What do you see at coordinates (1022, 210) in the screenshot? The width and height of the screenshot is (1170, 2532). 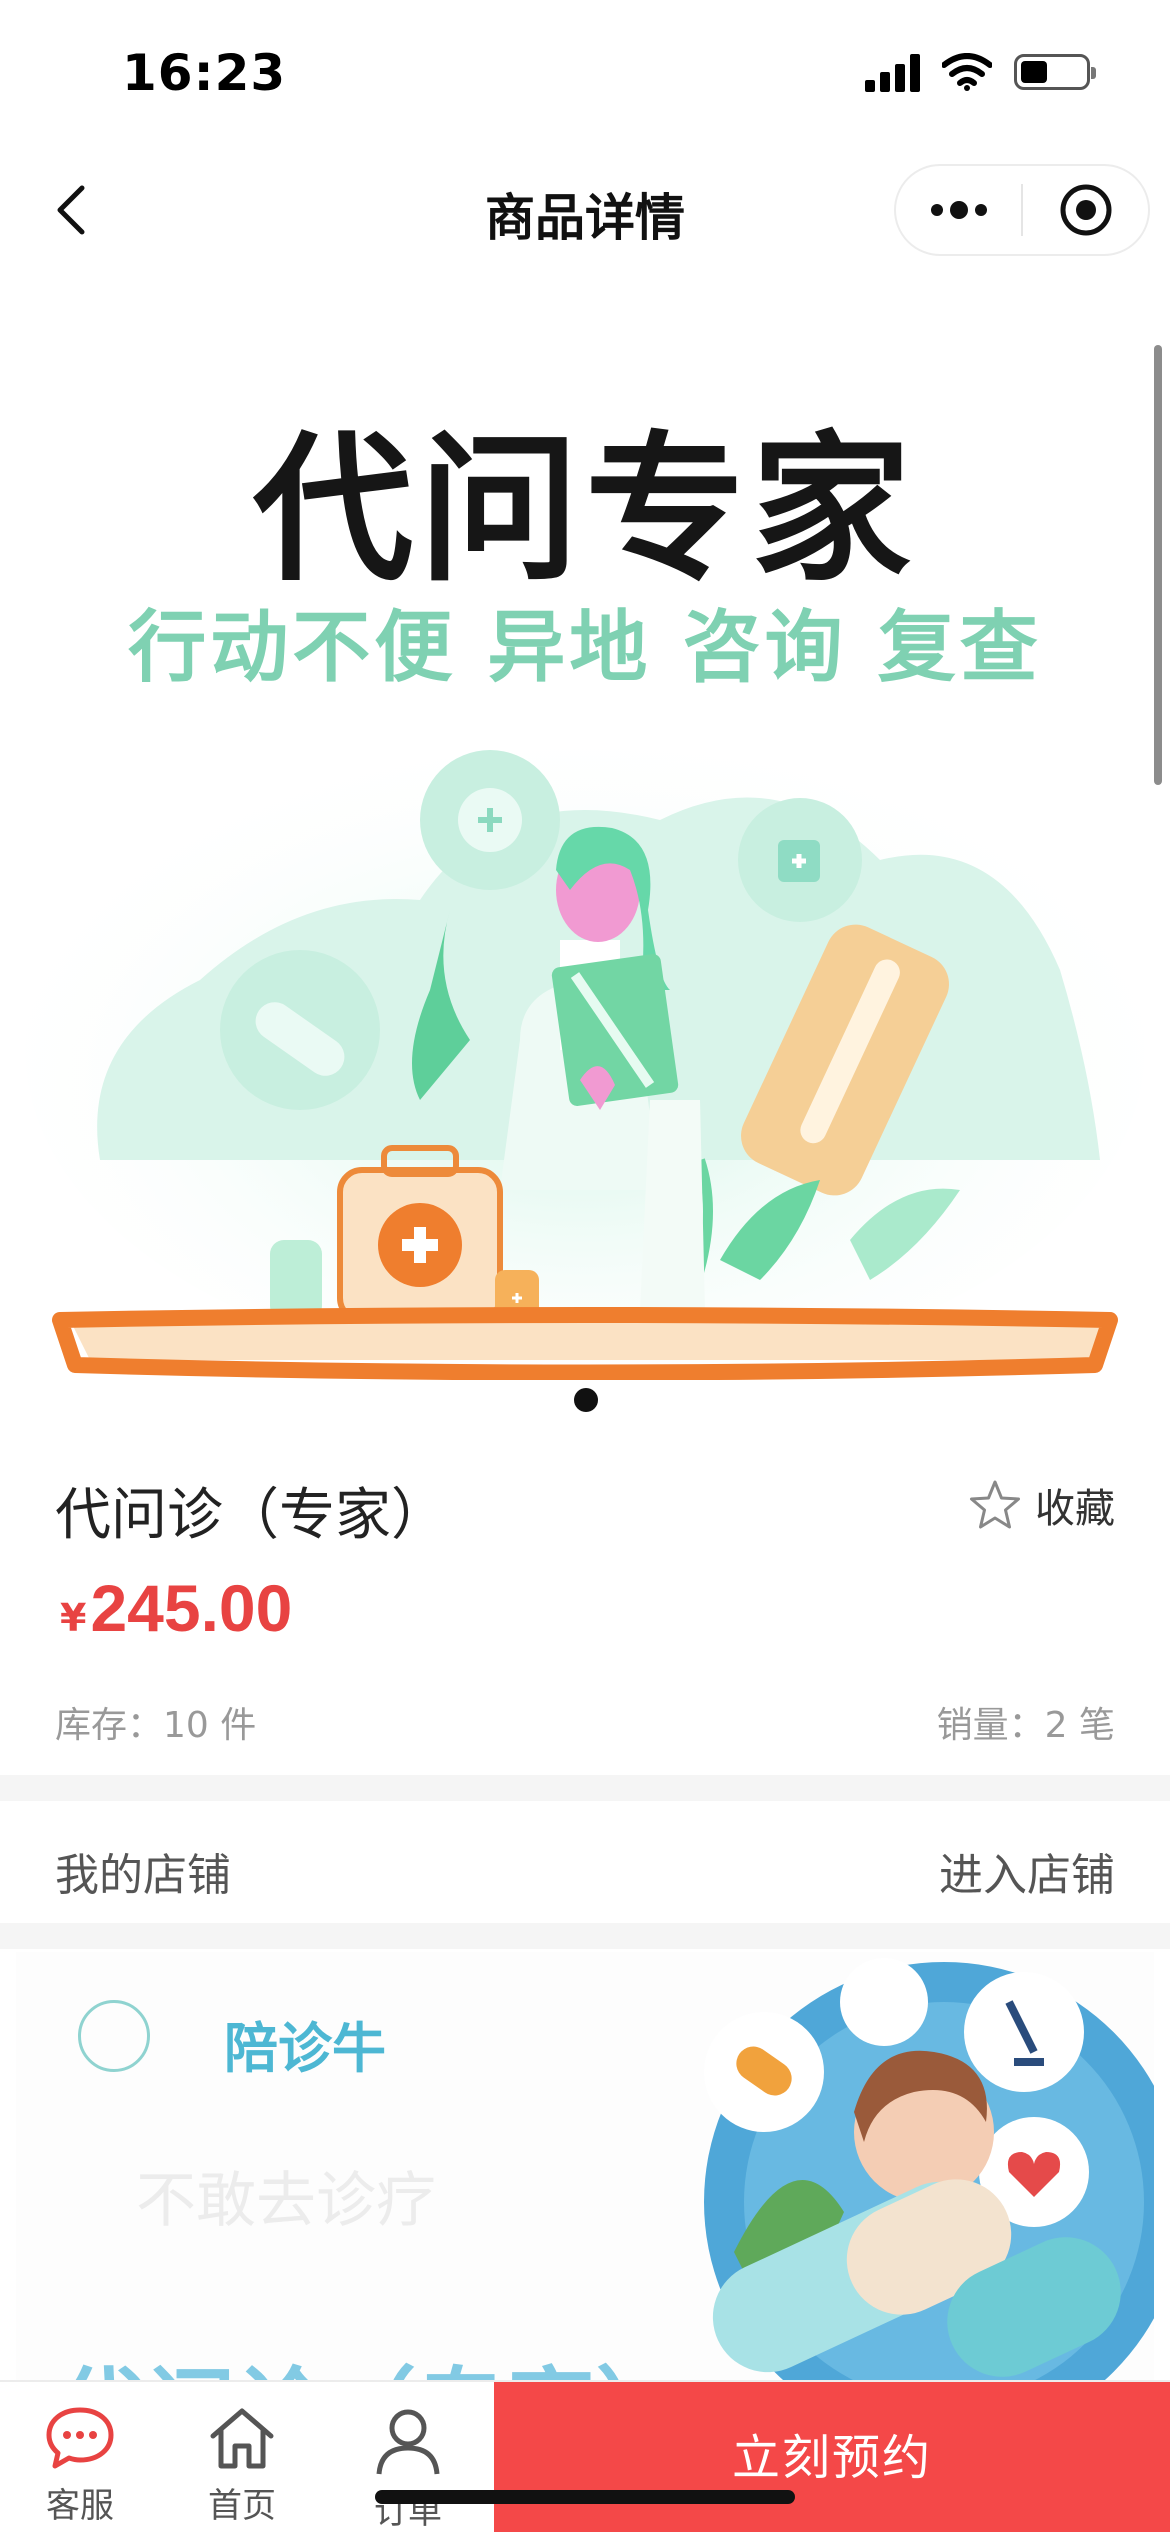 I see `mini-program-capsule` at bounding box center [1022, 210].